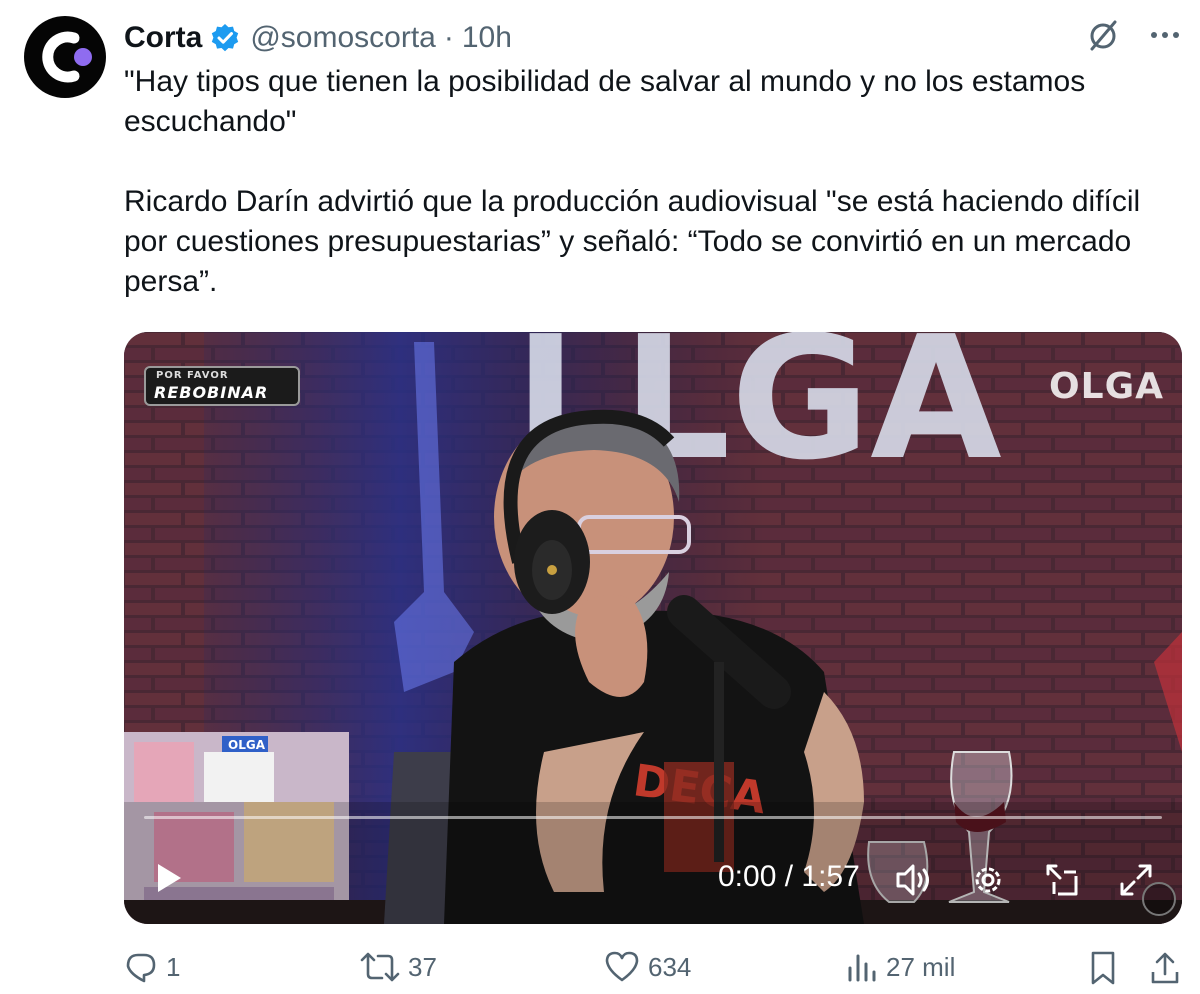  I want to click on timestamp: 10h, so click(487, 38).